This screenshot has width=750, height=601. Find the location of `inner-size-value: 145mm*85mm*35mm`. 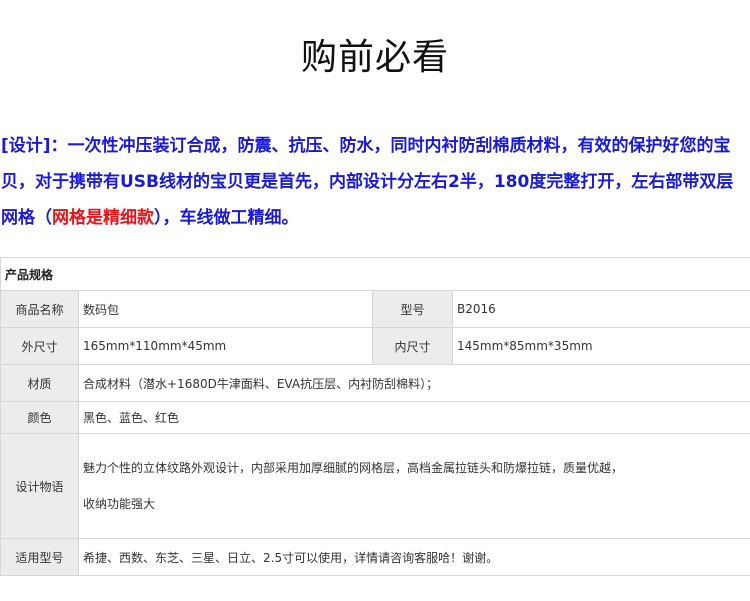

inner-size-value: 145mm*85mm*35mm is located at coordinates (600, 346).